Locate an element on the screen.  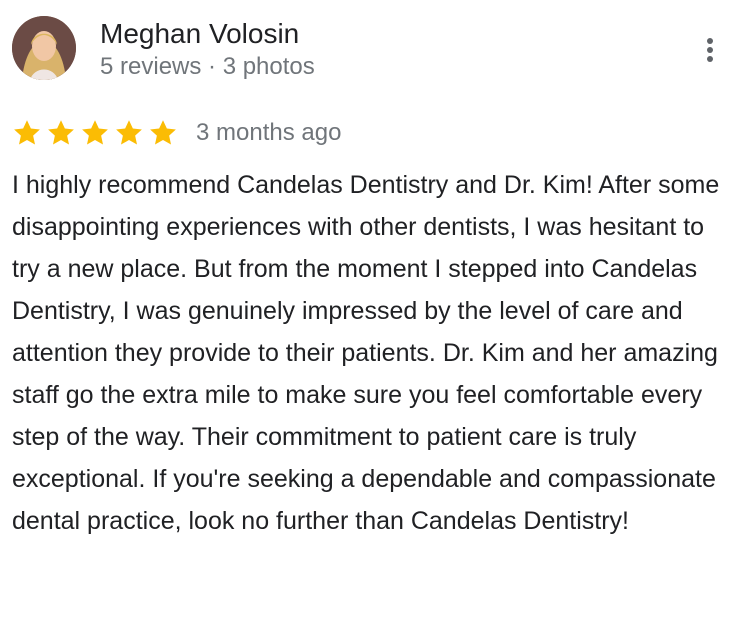
avatar-photo is located at coordinates (44, 48).